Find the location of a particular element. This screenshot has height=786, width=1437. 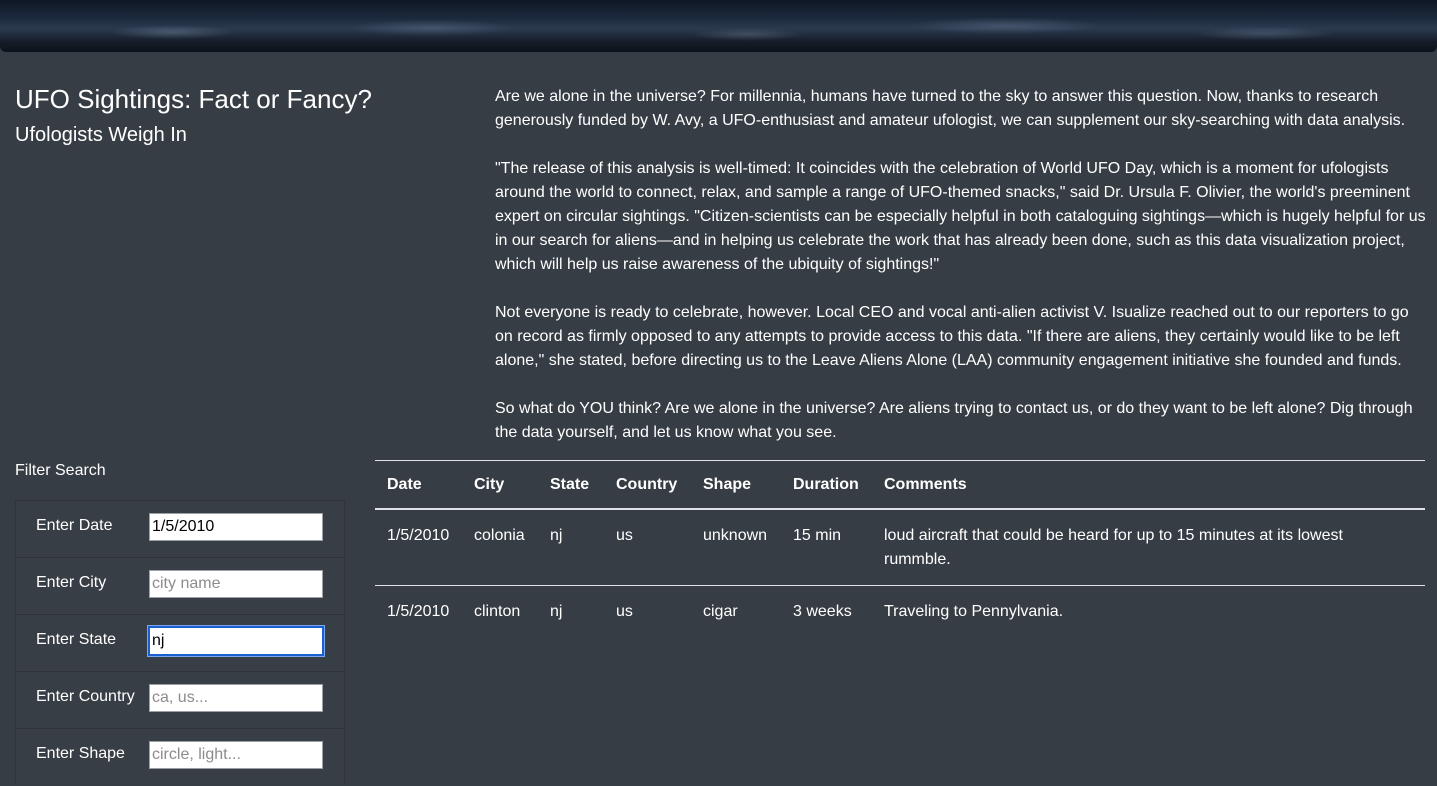

filter-item-shape: Enter Shape is located at coordinates (180, 756).